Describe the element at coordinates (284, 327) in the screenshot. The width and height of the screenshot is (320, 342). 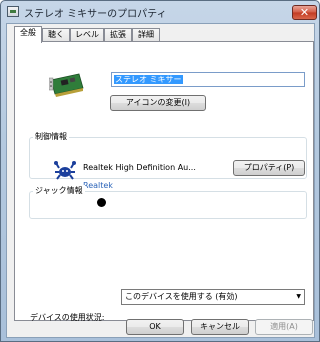
I see `apply-button: 適用(A)` at that location.